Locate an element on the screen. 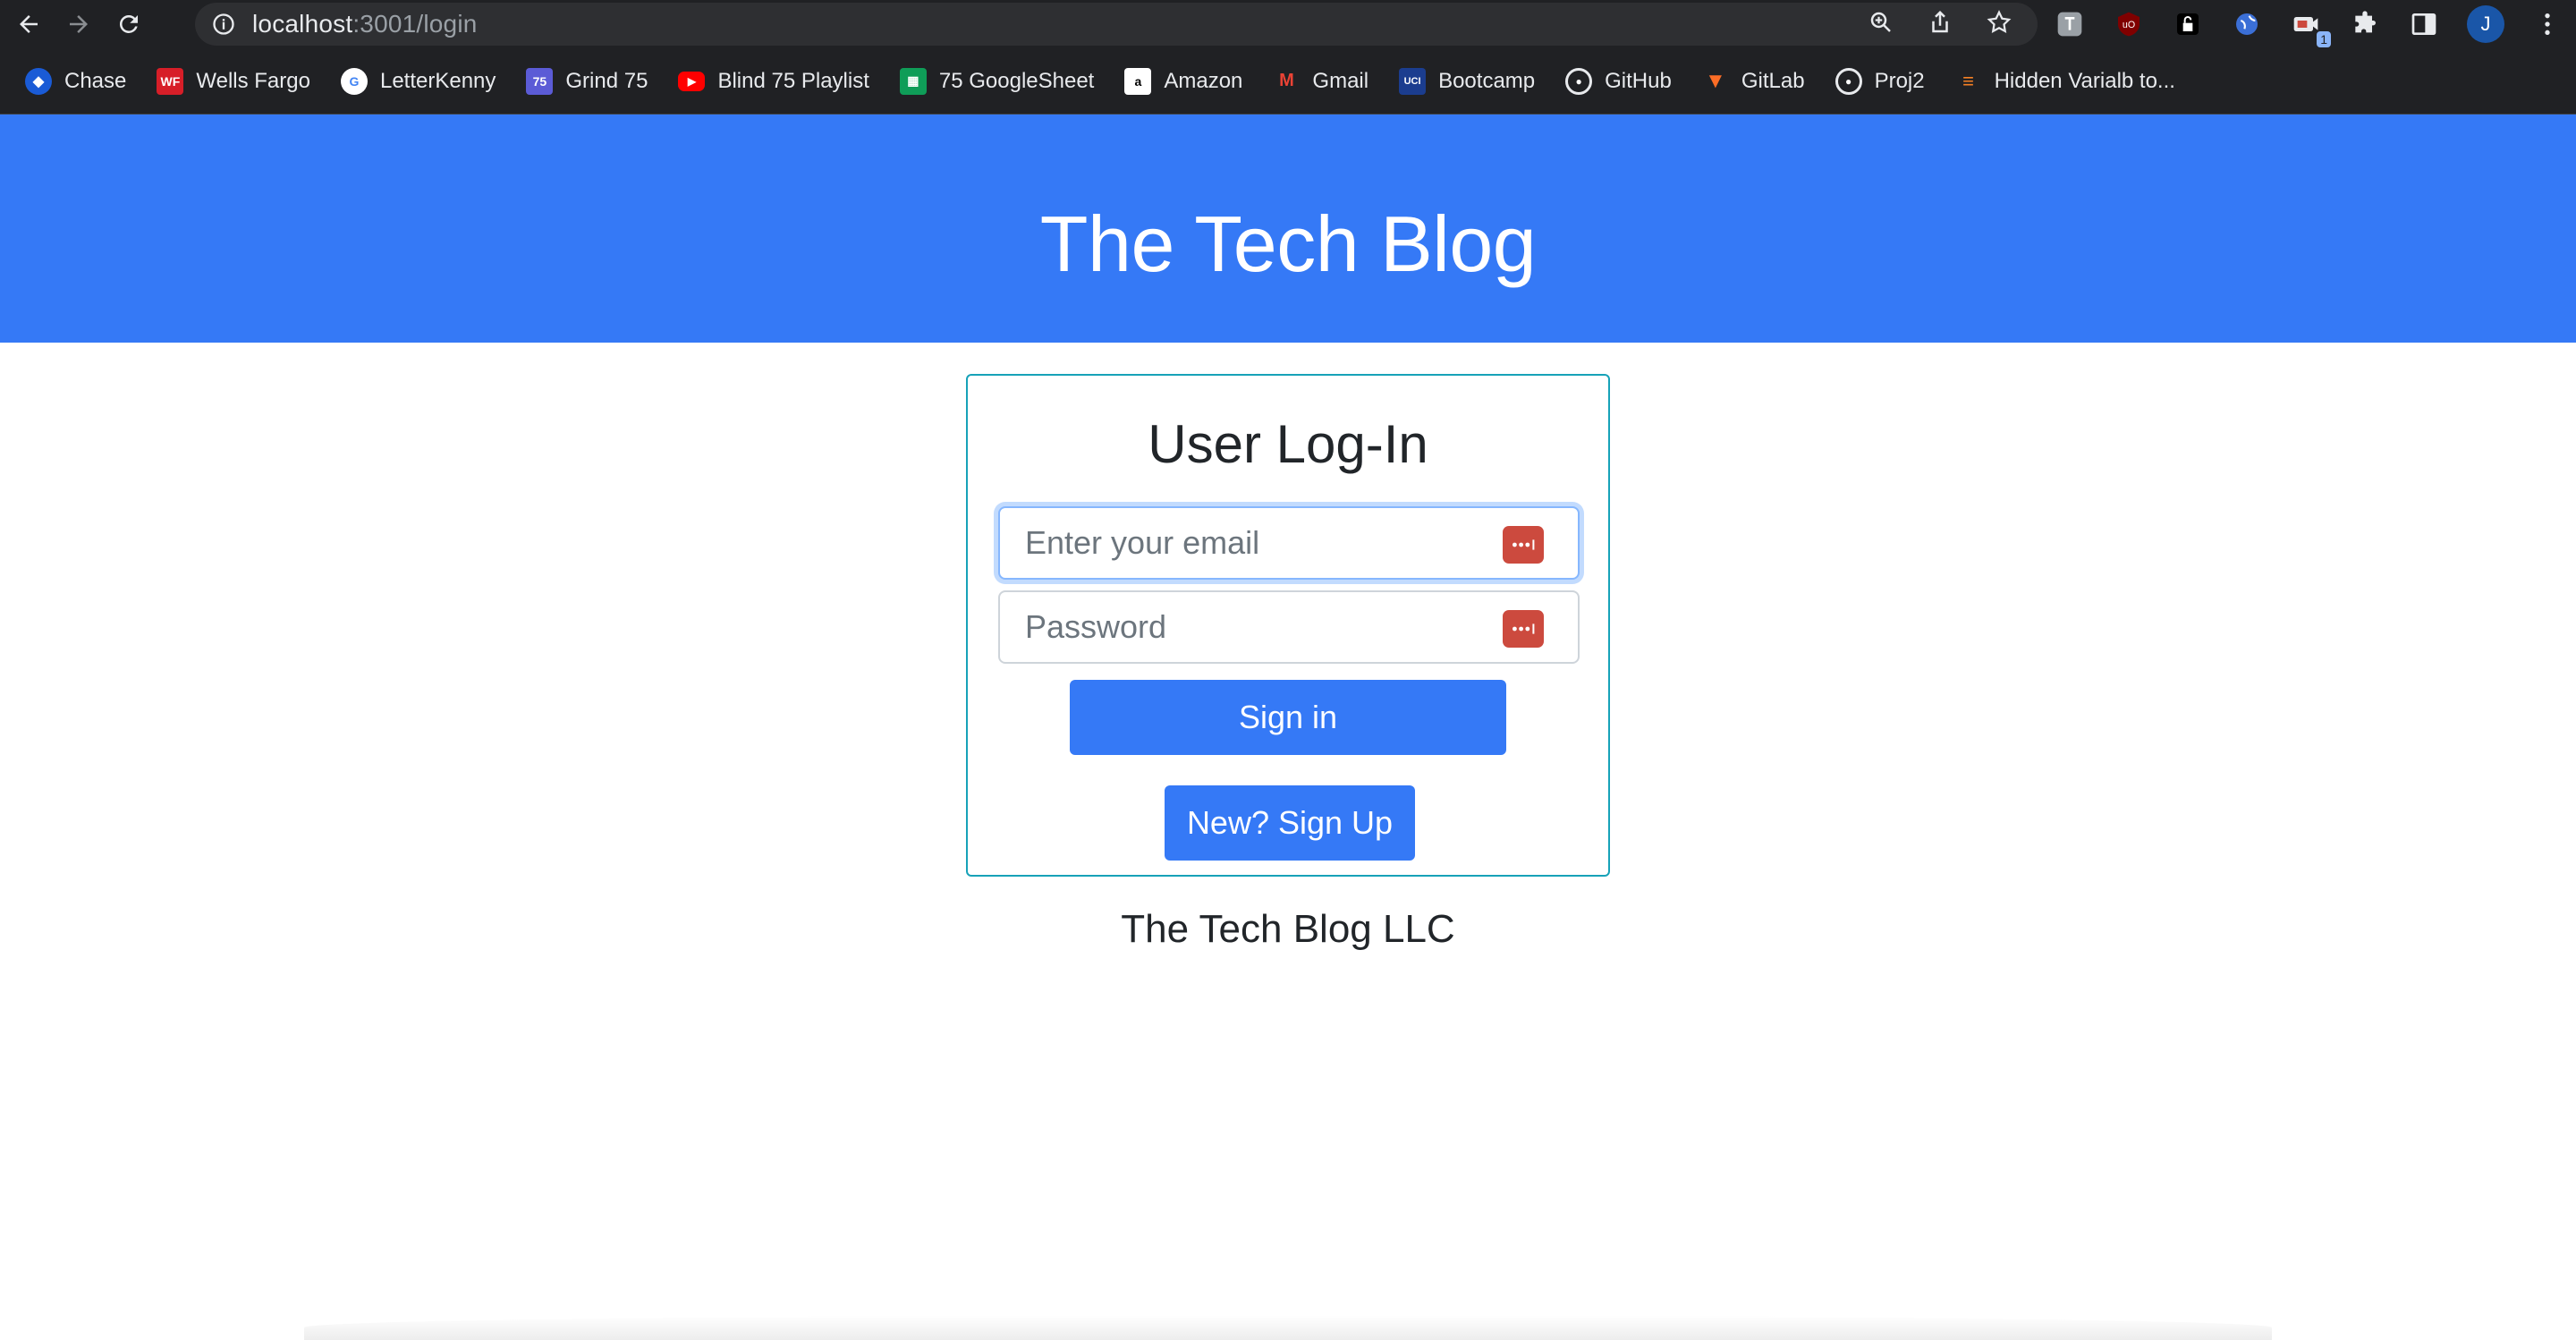  password-field is located at coordinates (1289, 627).